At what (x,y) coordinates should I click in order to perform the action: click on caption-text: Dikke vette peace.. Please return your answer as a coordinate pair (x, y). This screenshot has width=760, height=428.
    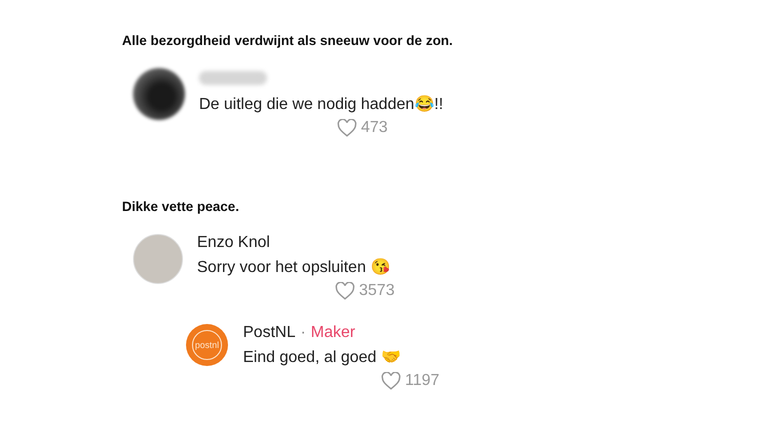
    Looking at the image, I should click on (181, 206).